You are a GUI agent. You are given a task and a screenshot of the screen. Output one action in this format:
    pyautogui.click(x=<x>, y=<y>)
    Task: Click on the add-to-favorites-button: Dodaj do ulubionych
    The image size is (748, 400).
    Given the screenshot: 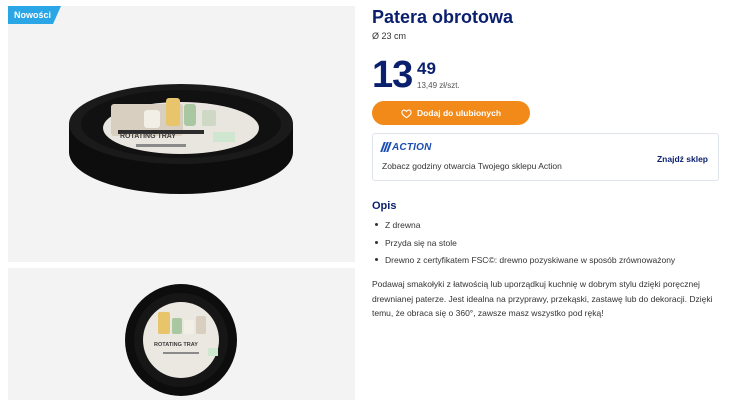 What is the action you would take?
    pyautogui.click(x=451, y=113)
    